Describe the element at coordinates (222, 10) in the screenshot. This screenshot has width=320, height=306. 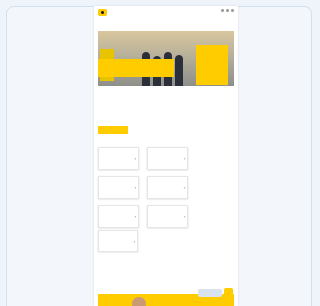
I see `search-icon` at that location.